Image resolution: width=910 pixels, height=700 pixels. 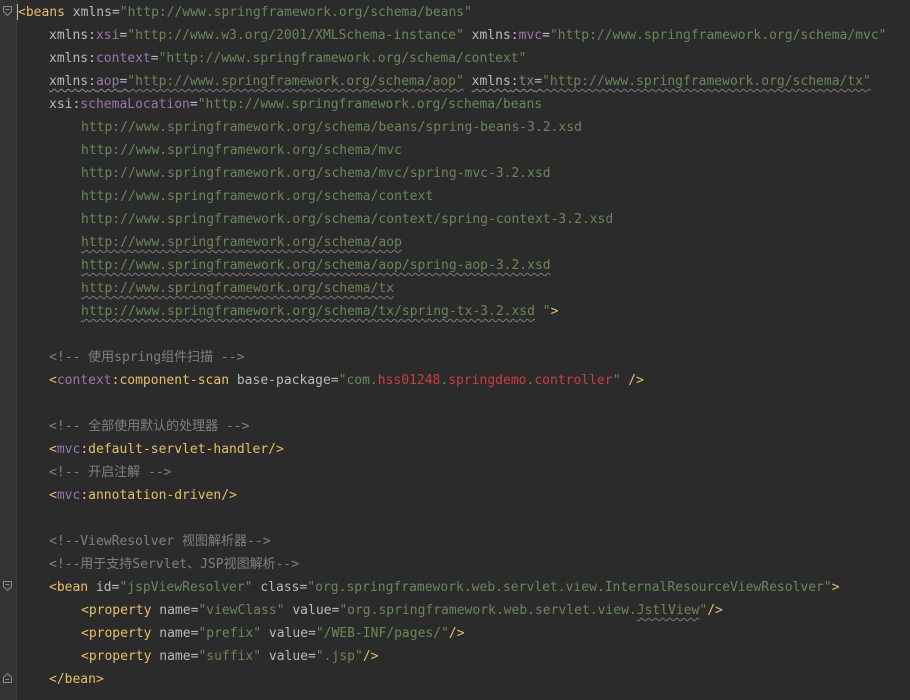 What do you see at coordinates (339, 656) in the screenshot?
I see `attr-value: ".jsp"` at bounding box center [339, 656].